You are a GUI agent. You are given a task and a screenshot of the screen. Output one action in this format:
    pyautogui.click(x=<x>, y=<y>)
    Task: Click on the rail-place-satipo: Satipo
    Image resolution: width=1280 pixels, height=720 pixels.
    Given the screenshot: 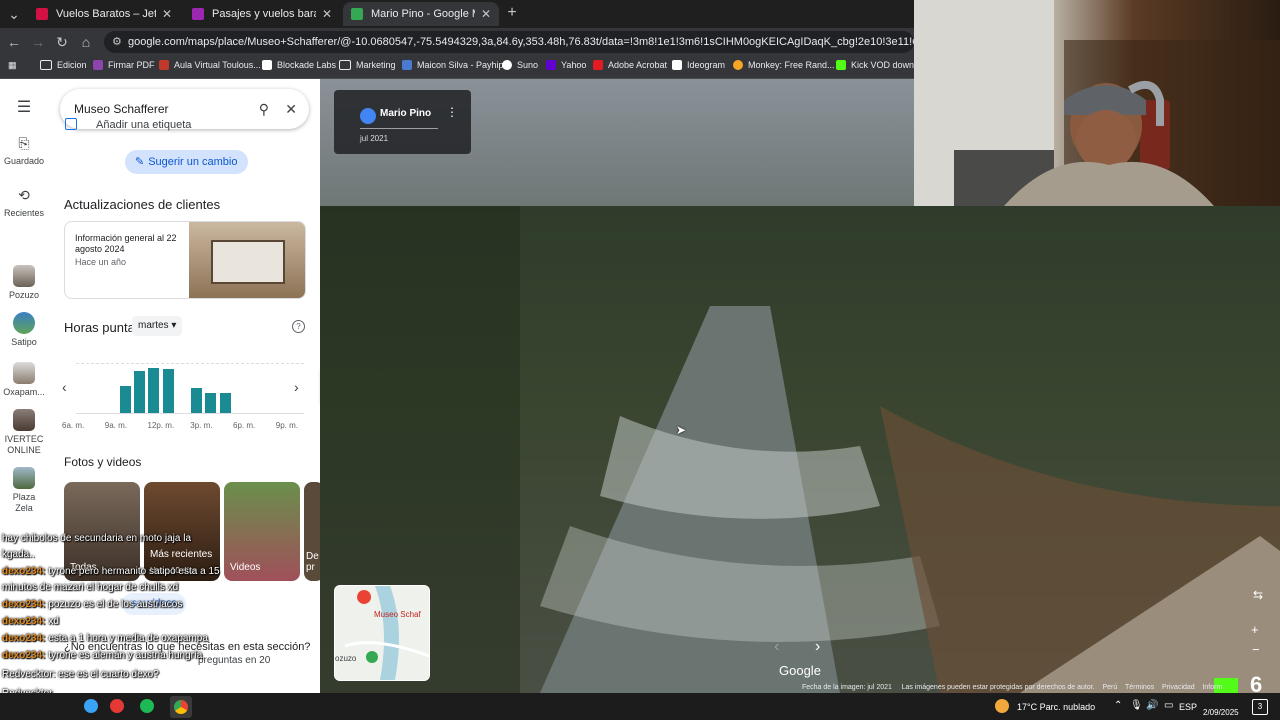 What is the action you would take?
    pyautogui.click(x=24, y=329)
    